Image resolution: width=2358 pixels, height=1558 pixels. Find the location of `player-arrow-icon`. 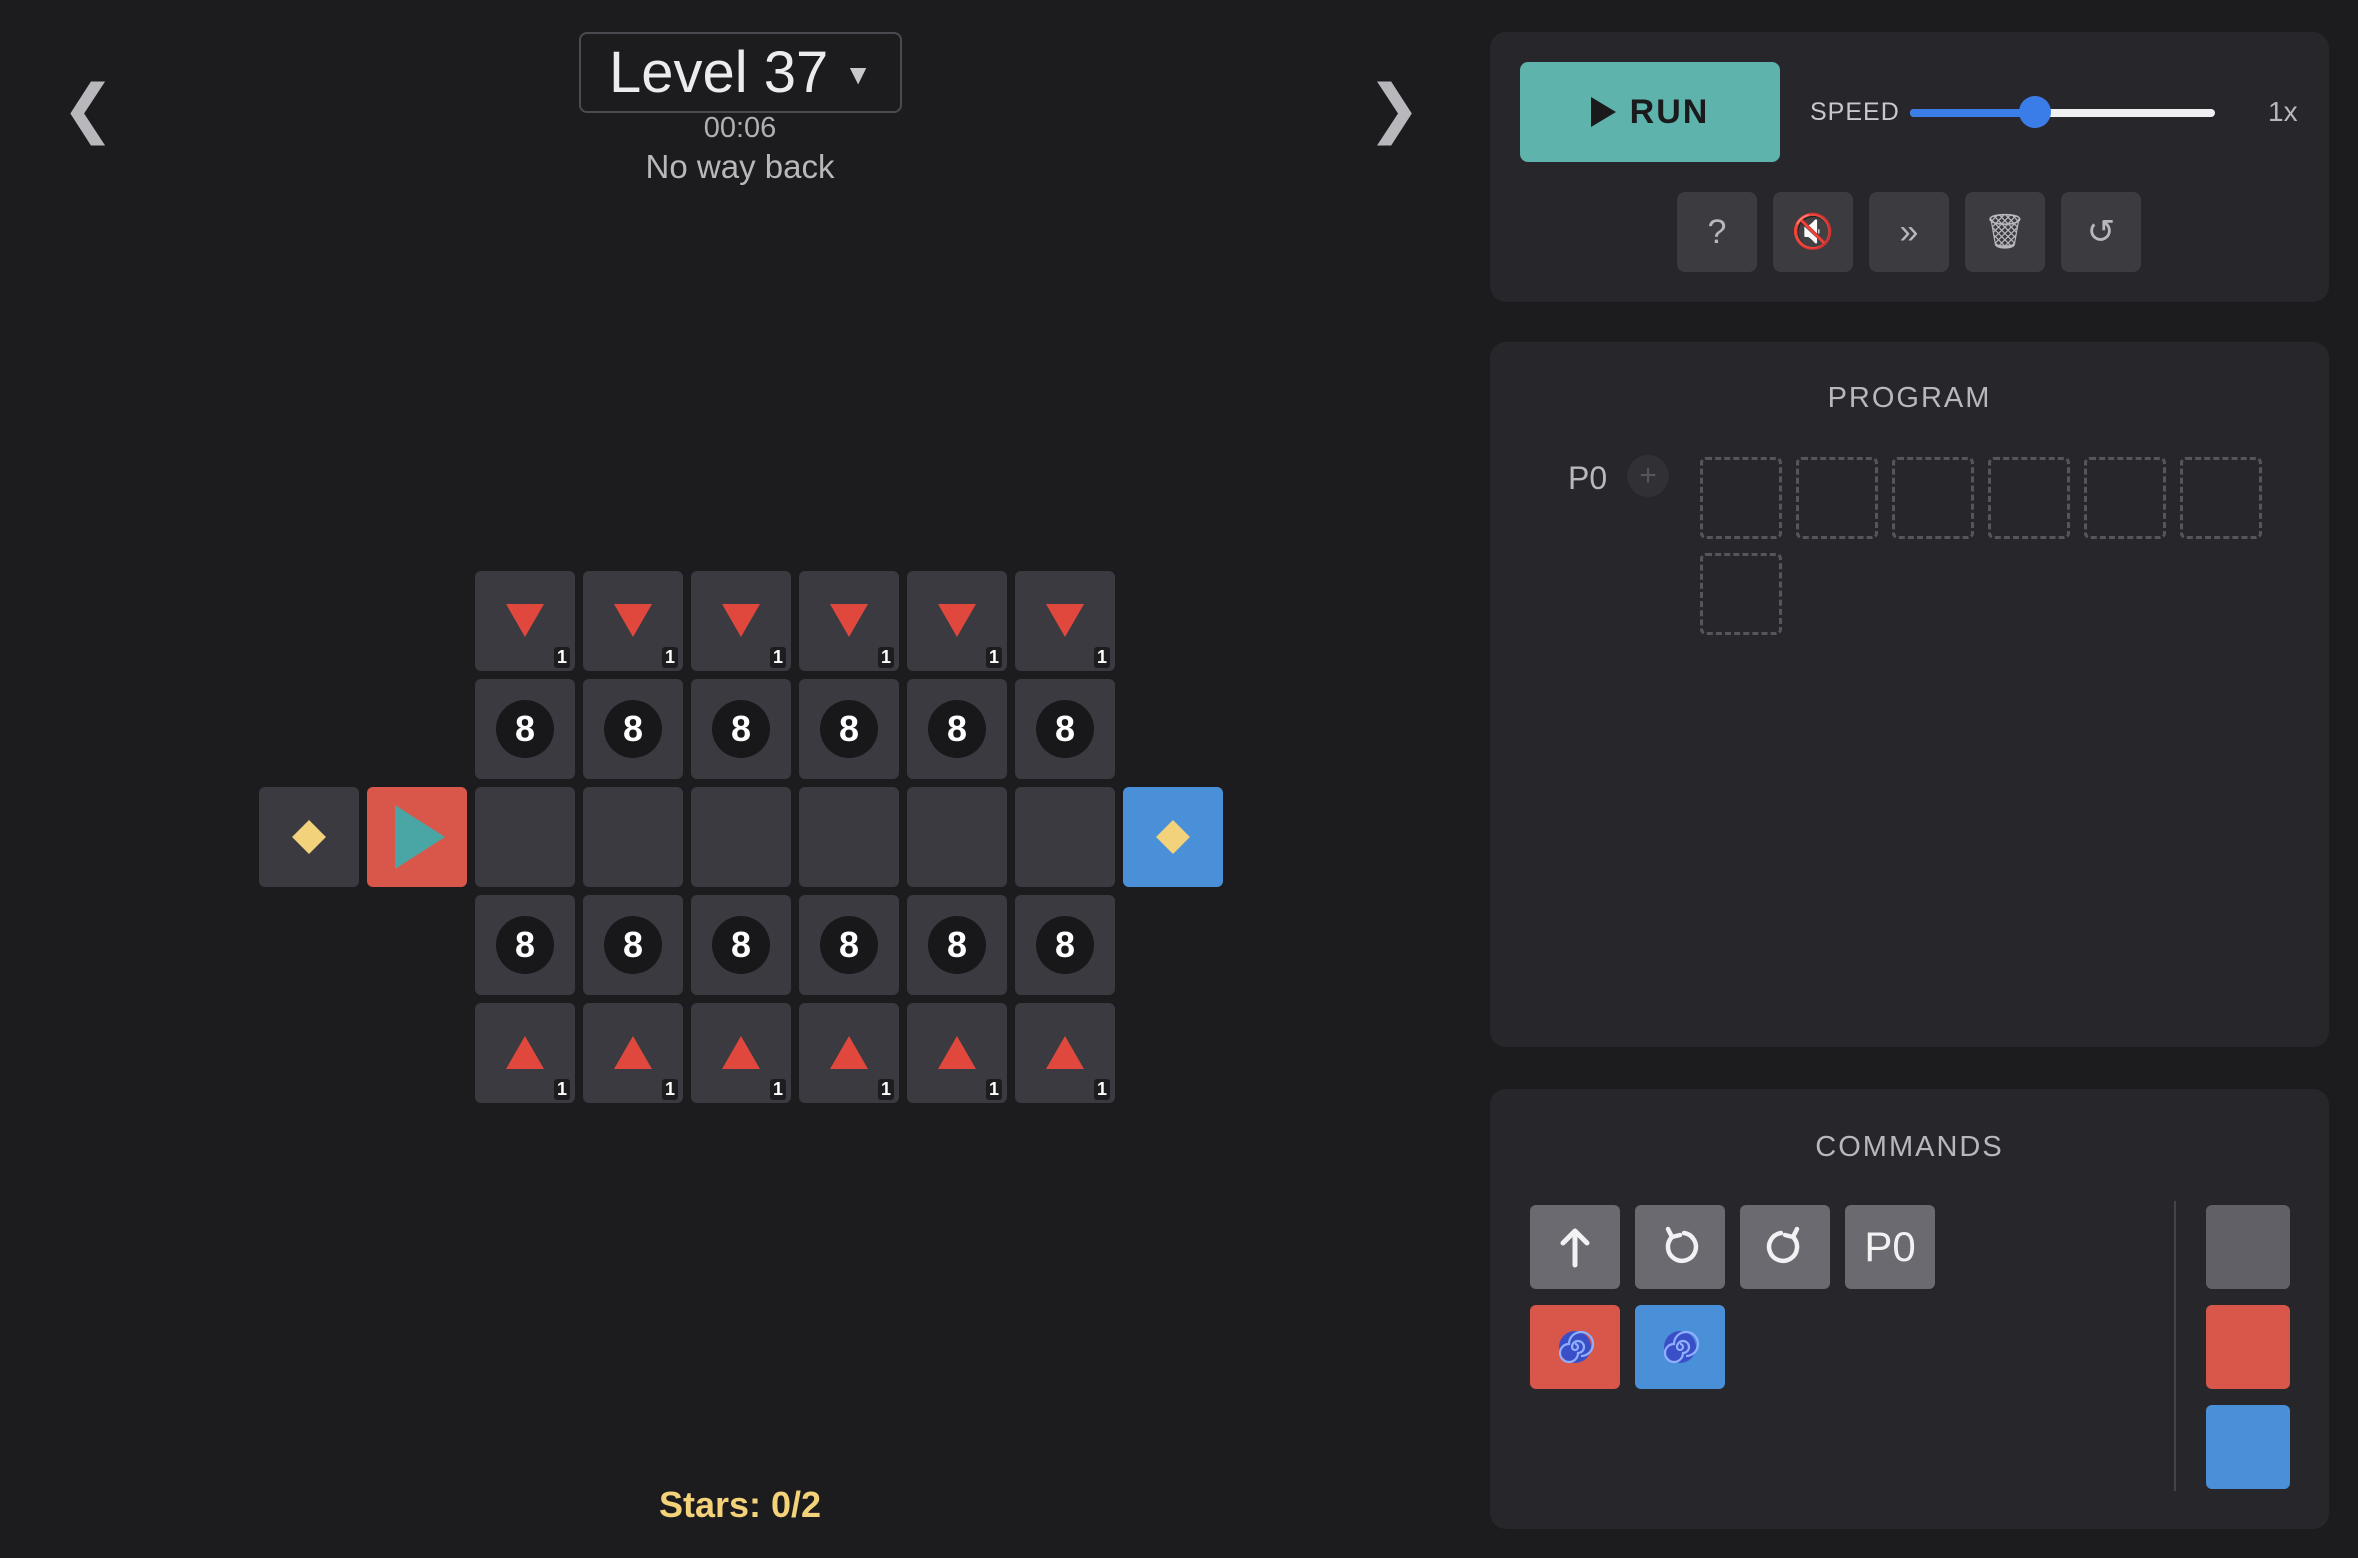

player-arrow-icon is located at coordinates (420, 837).